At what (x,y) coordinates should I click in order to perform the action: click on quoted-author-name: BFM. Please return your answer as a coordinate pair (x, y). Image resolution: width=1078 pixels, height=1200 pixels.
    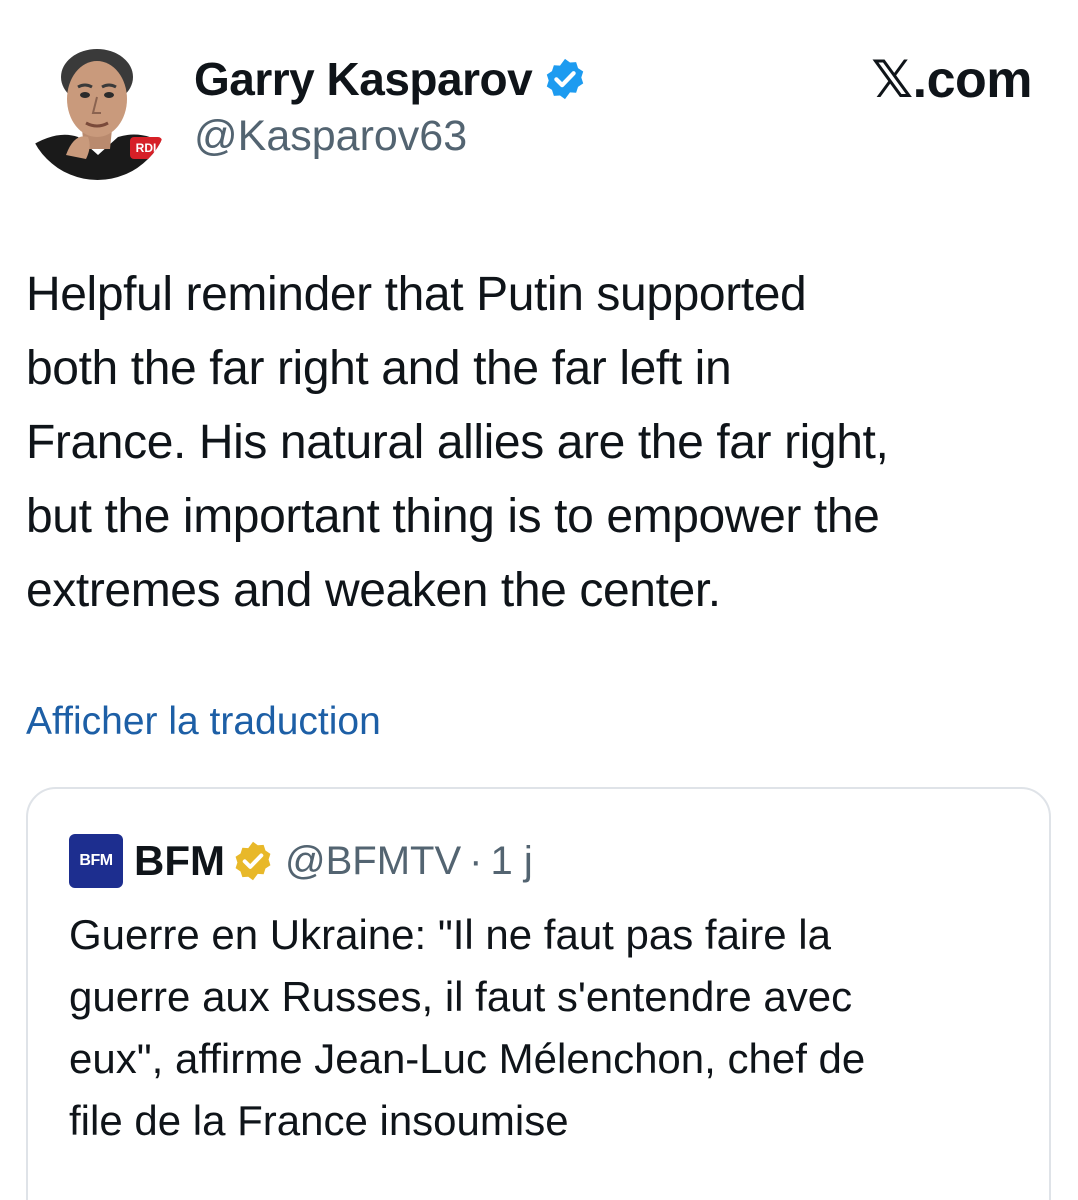
    Looking at the image, I should click on (179, 861).